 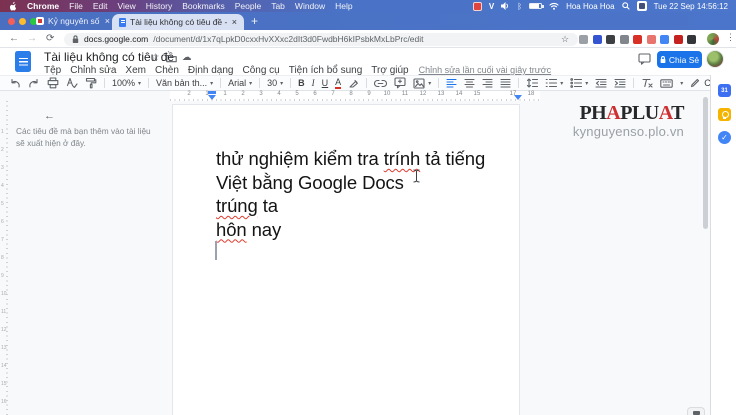 What do you see at coordinates (159, 6) in the screenshot?
I see `menubar-menu-item: History` at bounding box center [159, 6].